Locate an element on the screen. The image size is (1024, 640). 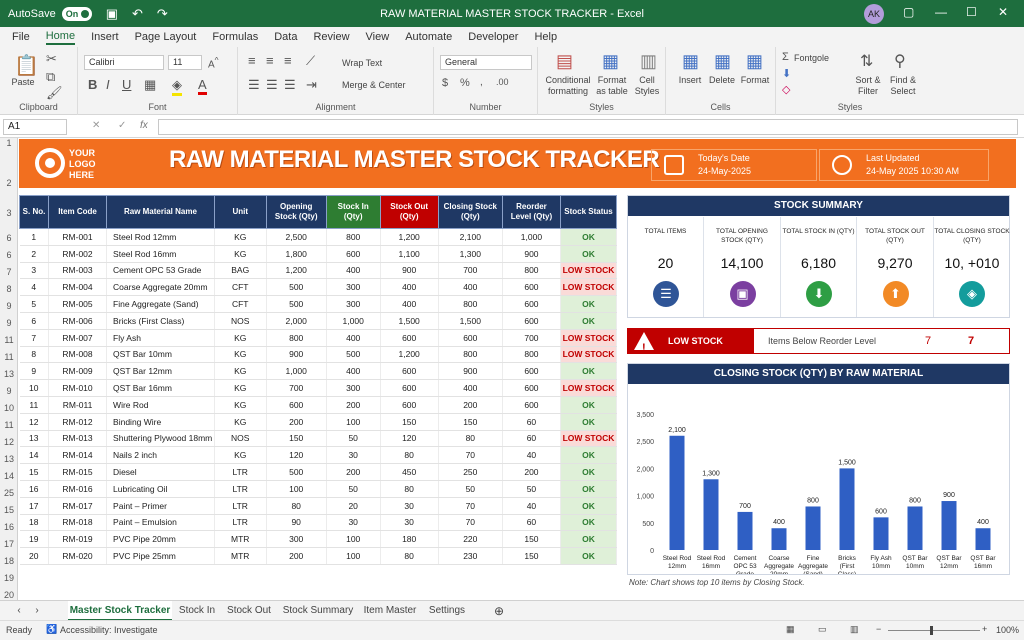
row-number: 12 is located at coordinates (9, 442).